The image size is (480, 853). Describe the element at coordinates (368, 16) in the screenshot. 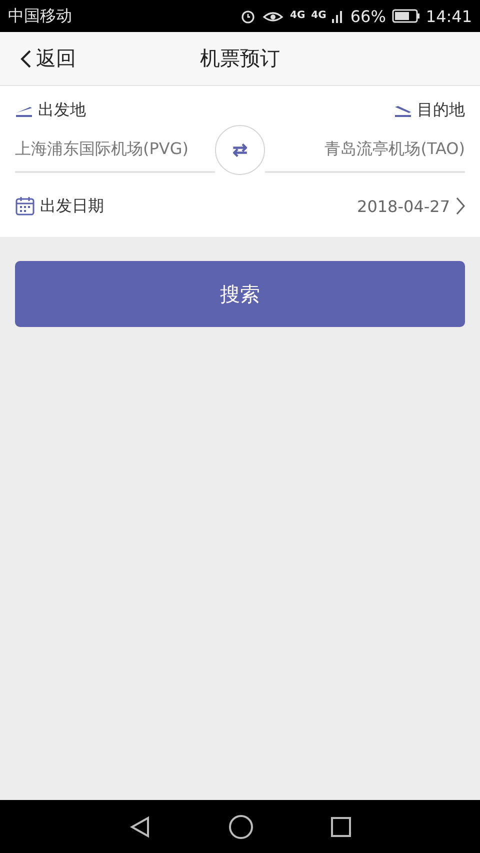

I see `battery-percent: 66%` at that location.